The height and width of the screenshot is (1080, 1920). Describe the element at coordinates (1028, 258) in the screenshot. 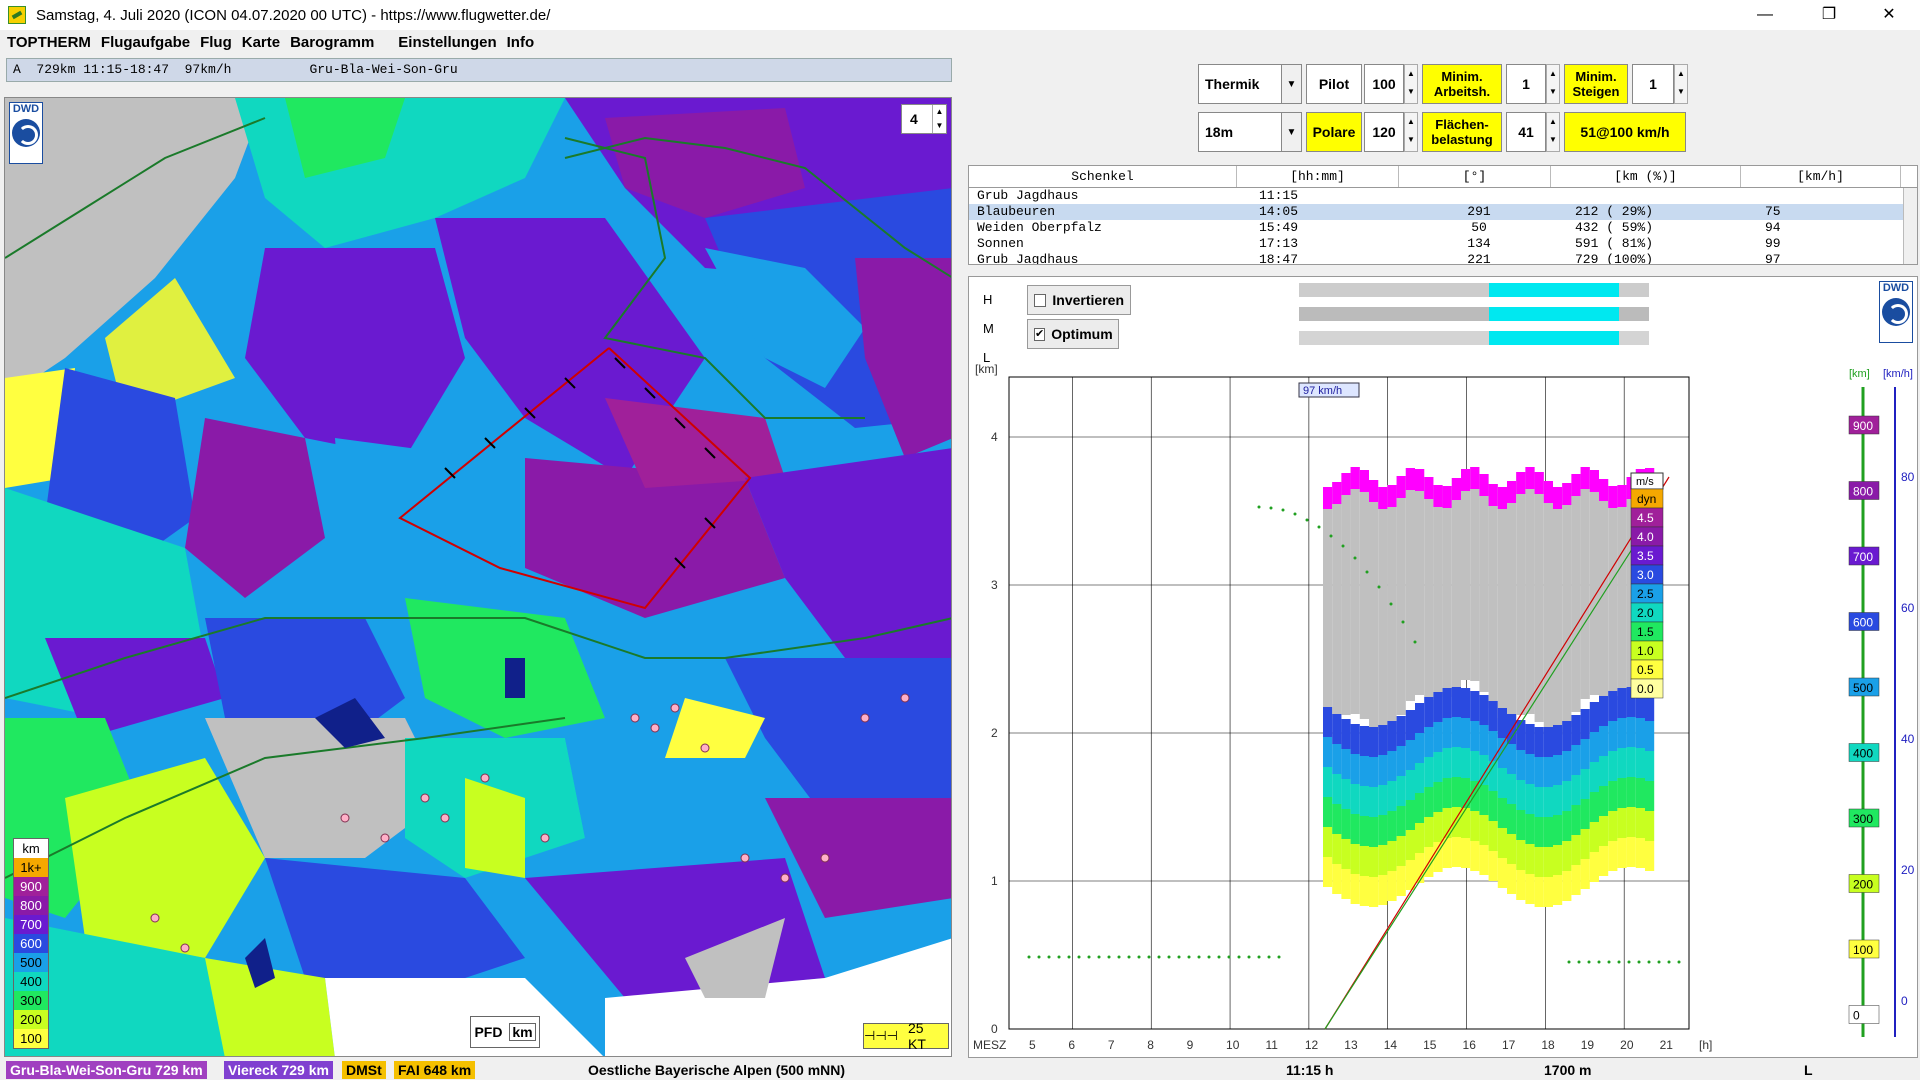

I see `cell: Grub Jagdhaus` at that location.